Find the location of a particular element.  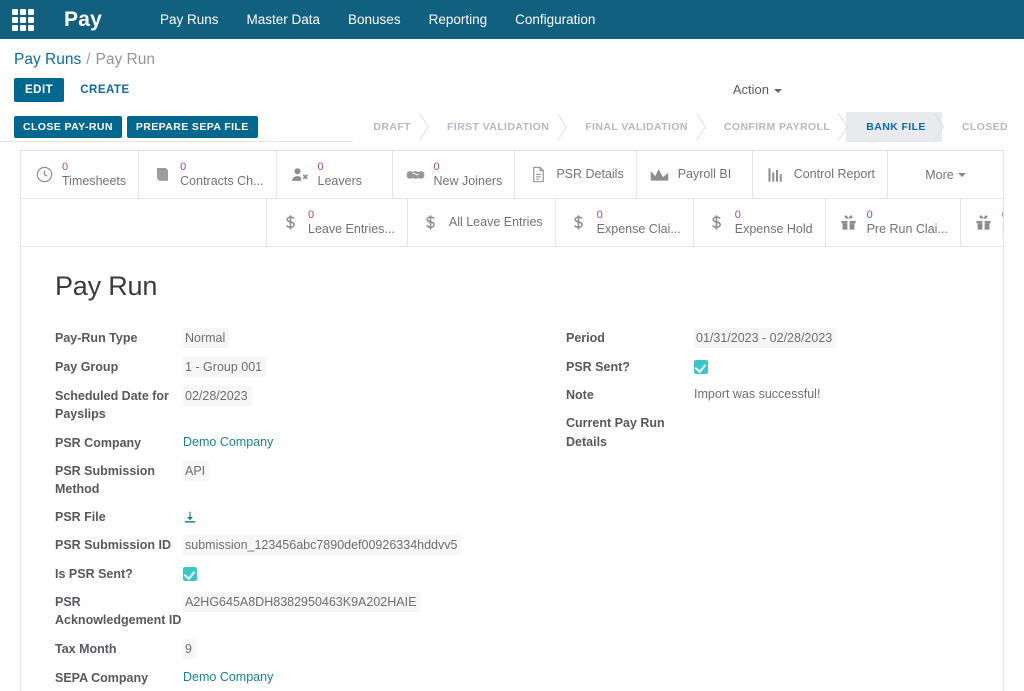

download-icon is located at coordinates (190, 517).